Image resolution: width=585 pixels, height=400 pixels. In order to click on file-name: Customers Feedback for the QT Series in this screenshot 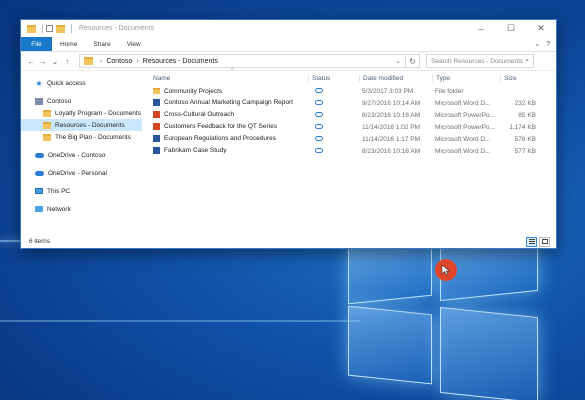, I will do `click(220, 127)`.